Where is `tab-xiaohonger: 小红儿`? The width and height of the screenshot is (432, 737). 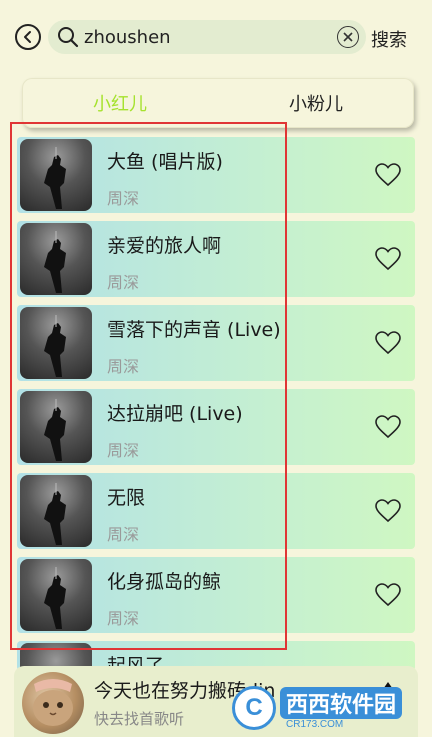
tab-xiaohonger: 小红儿 is located at coordinates (120, 103).